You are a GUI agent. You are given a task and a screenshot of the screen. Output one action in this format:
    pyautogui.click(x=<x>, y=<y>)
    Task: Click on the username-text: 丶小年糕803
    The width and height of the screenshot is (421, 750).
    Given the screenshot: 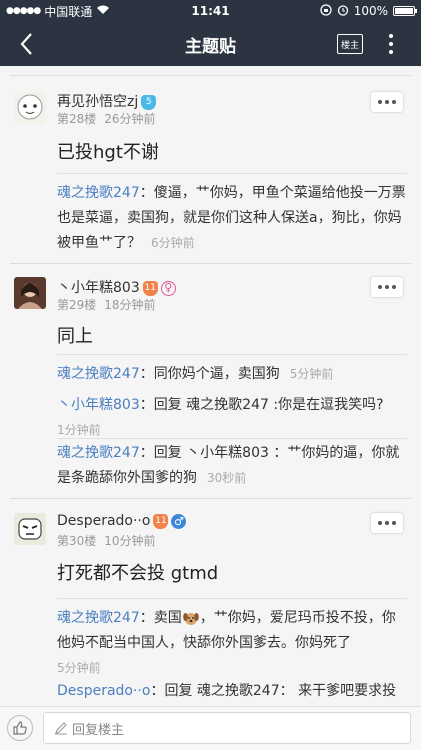 What is the action you would take?
    pyautogui.click(x=98, y=288)
    